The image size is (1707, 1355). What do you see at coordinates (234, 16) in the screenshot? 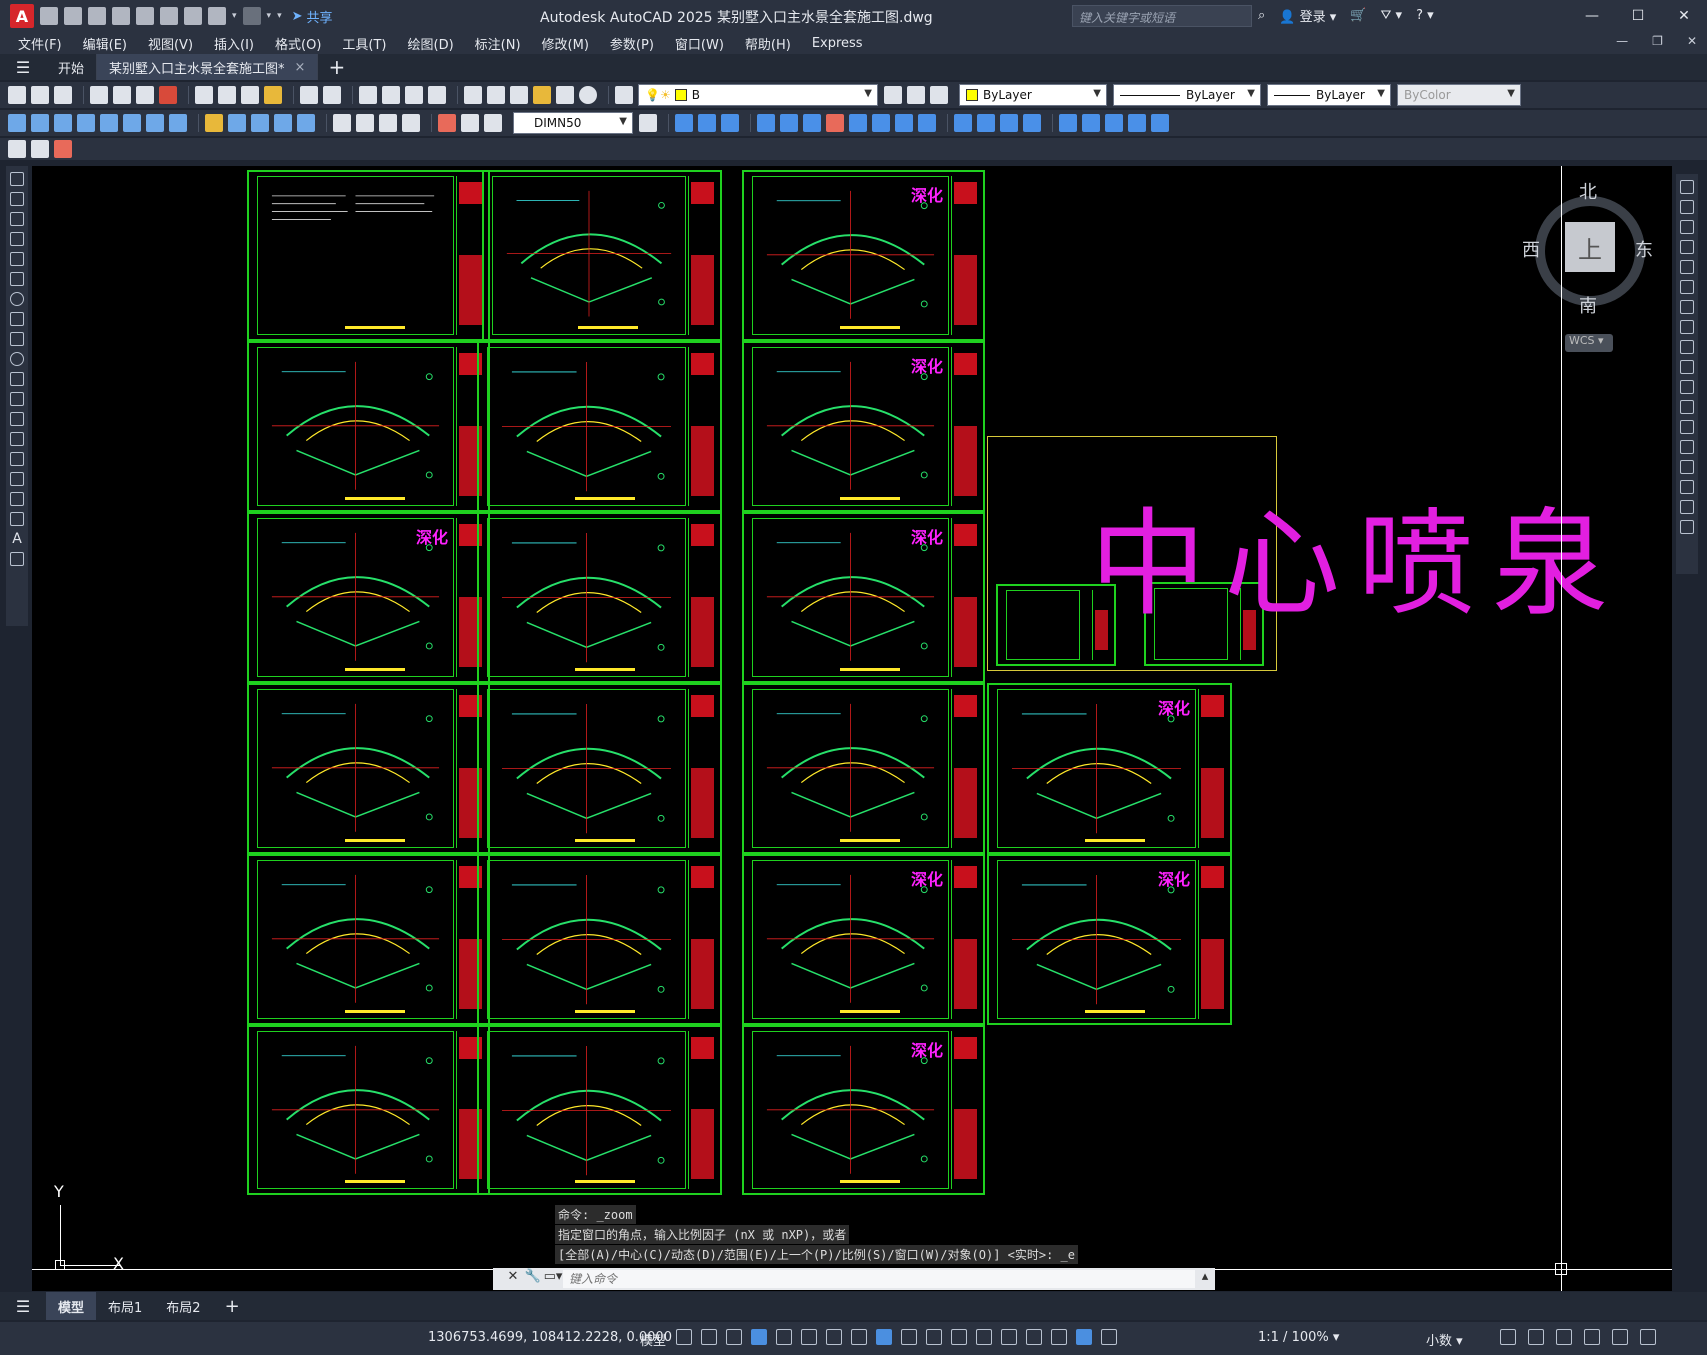
I see `undo-dropdown-icon: ▾` at bounding box center [234, 16].